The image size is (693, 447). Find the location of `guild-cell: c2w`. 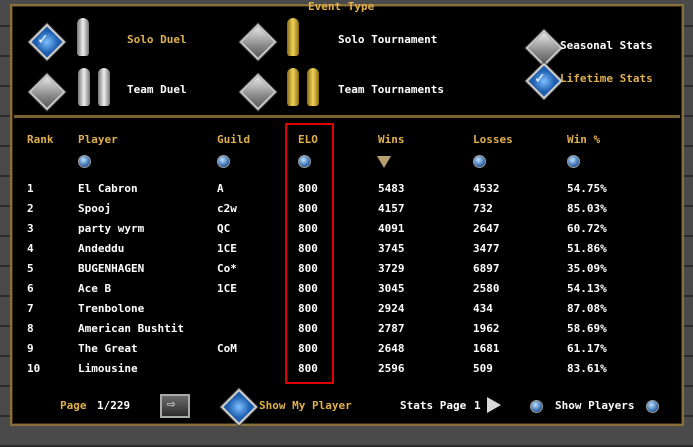

guild-cell: c2w is located at coordinates (227, 208).